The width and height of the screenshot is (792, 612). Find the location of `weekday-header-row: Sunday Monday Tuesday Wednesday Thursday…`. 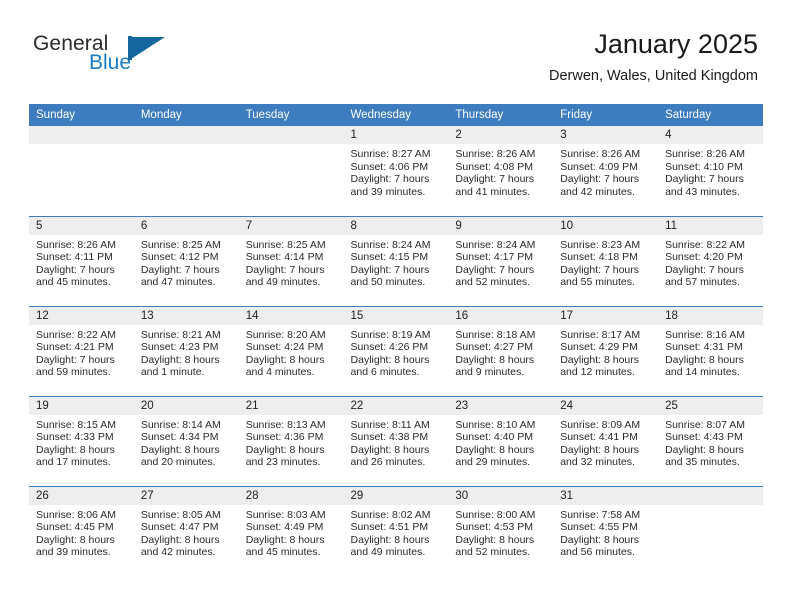

weekday-header-row: Sunday Monday Tuesday Wednesday Thursday… is located at coordinates (396, 115).